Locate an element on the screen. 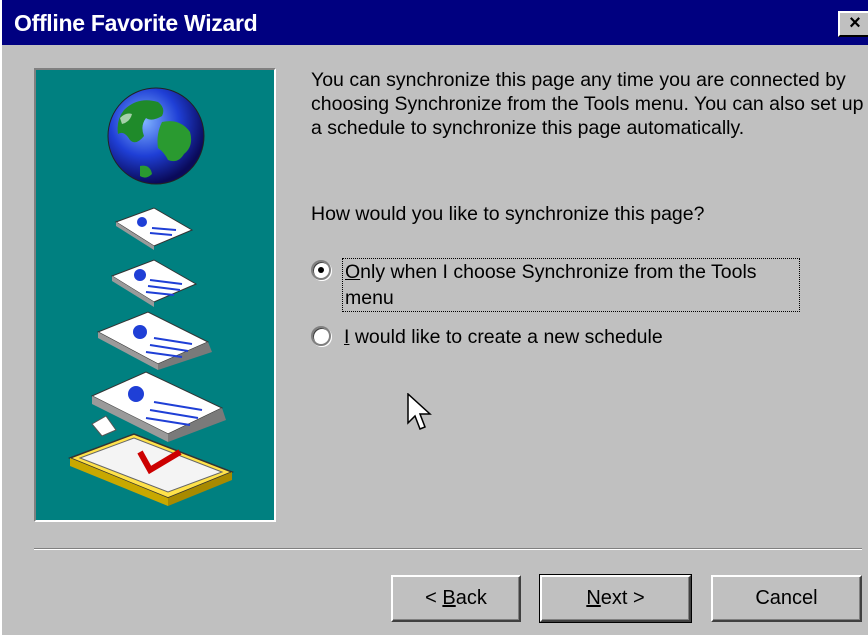 Image resolution: width=868 pixels, height=635 pixels. title-bar: Offline Favorite Wizard × is located at coordinates (435, 22).